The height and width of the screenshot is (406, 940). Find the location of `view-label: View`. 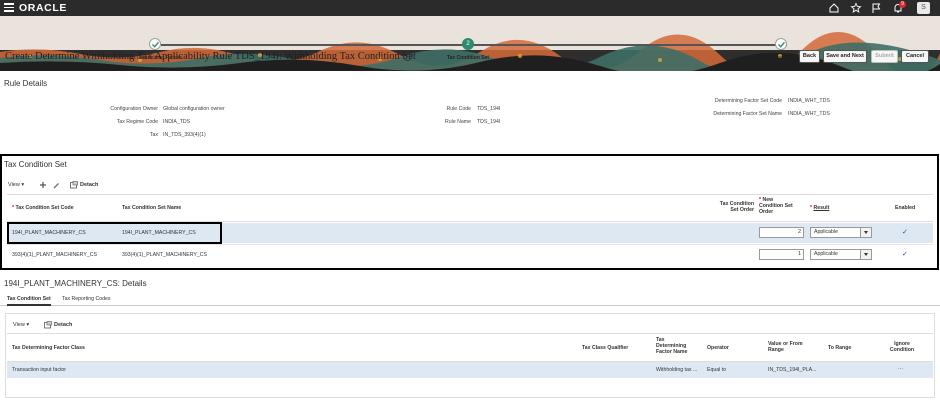

view-label: View is located at coordinates (14, 185).